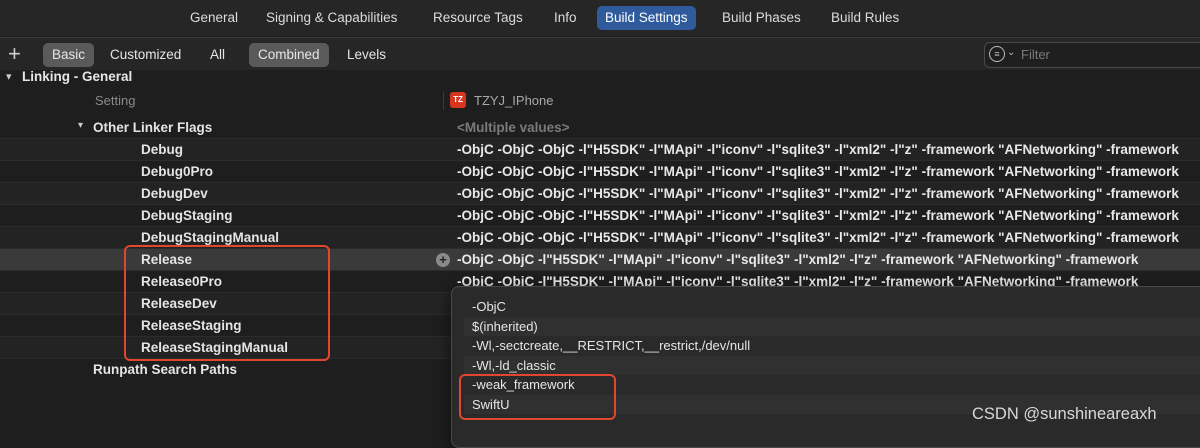 Image resolution: width=1200 pixels, height=448 pixels. What do you see at coordinates (69, 55) in the screenshot?
I see `scope-basic-button: Basic` at bounding box center [69, 55].